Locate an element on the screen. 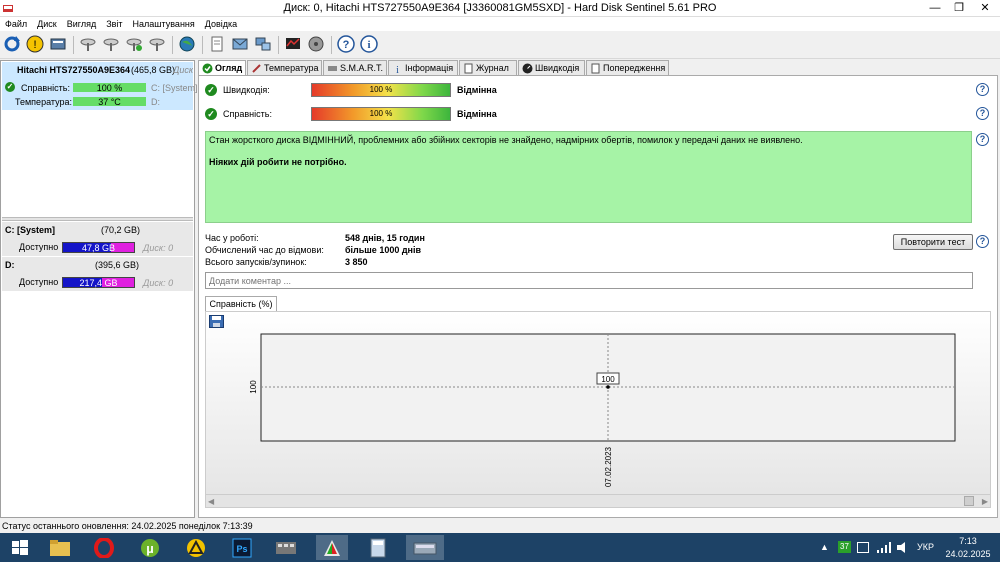 Image resolution: width=1000 pixels, height=562 pixels. photoshop-icon: Ps is located at coordinates (242, 547).